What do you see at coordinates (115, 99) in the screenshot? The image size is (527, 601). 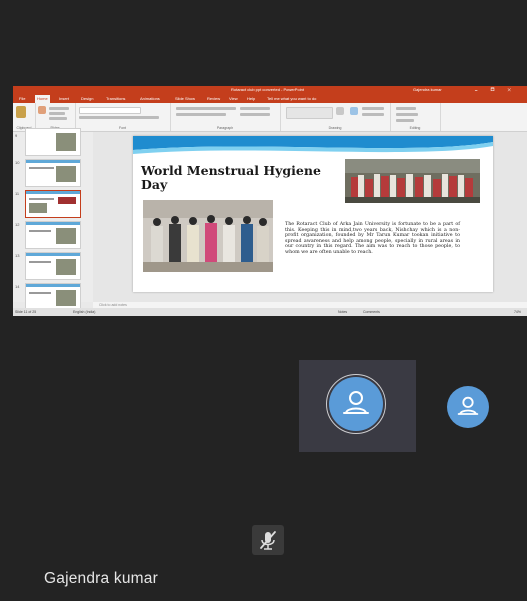 I see `tab-transitions: Transitions` at bounding box center [115, 99].